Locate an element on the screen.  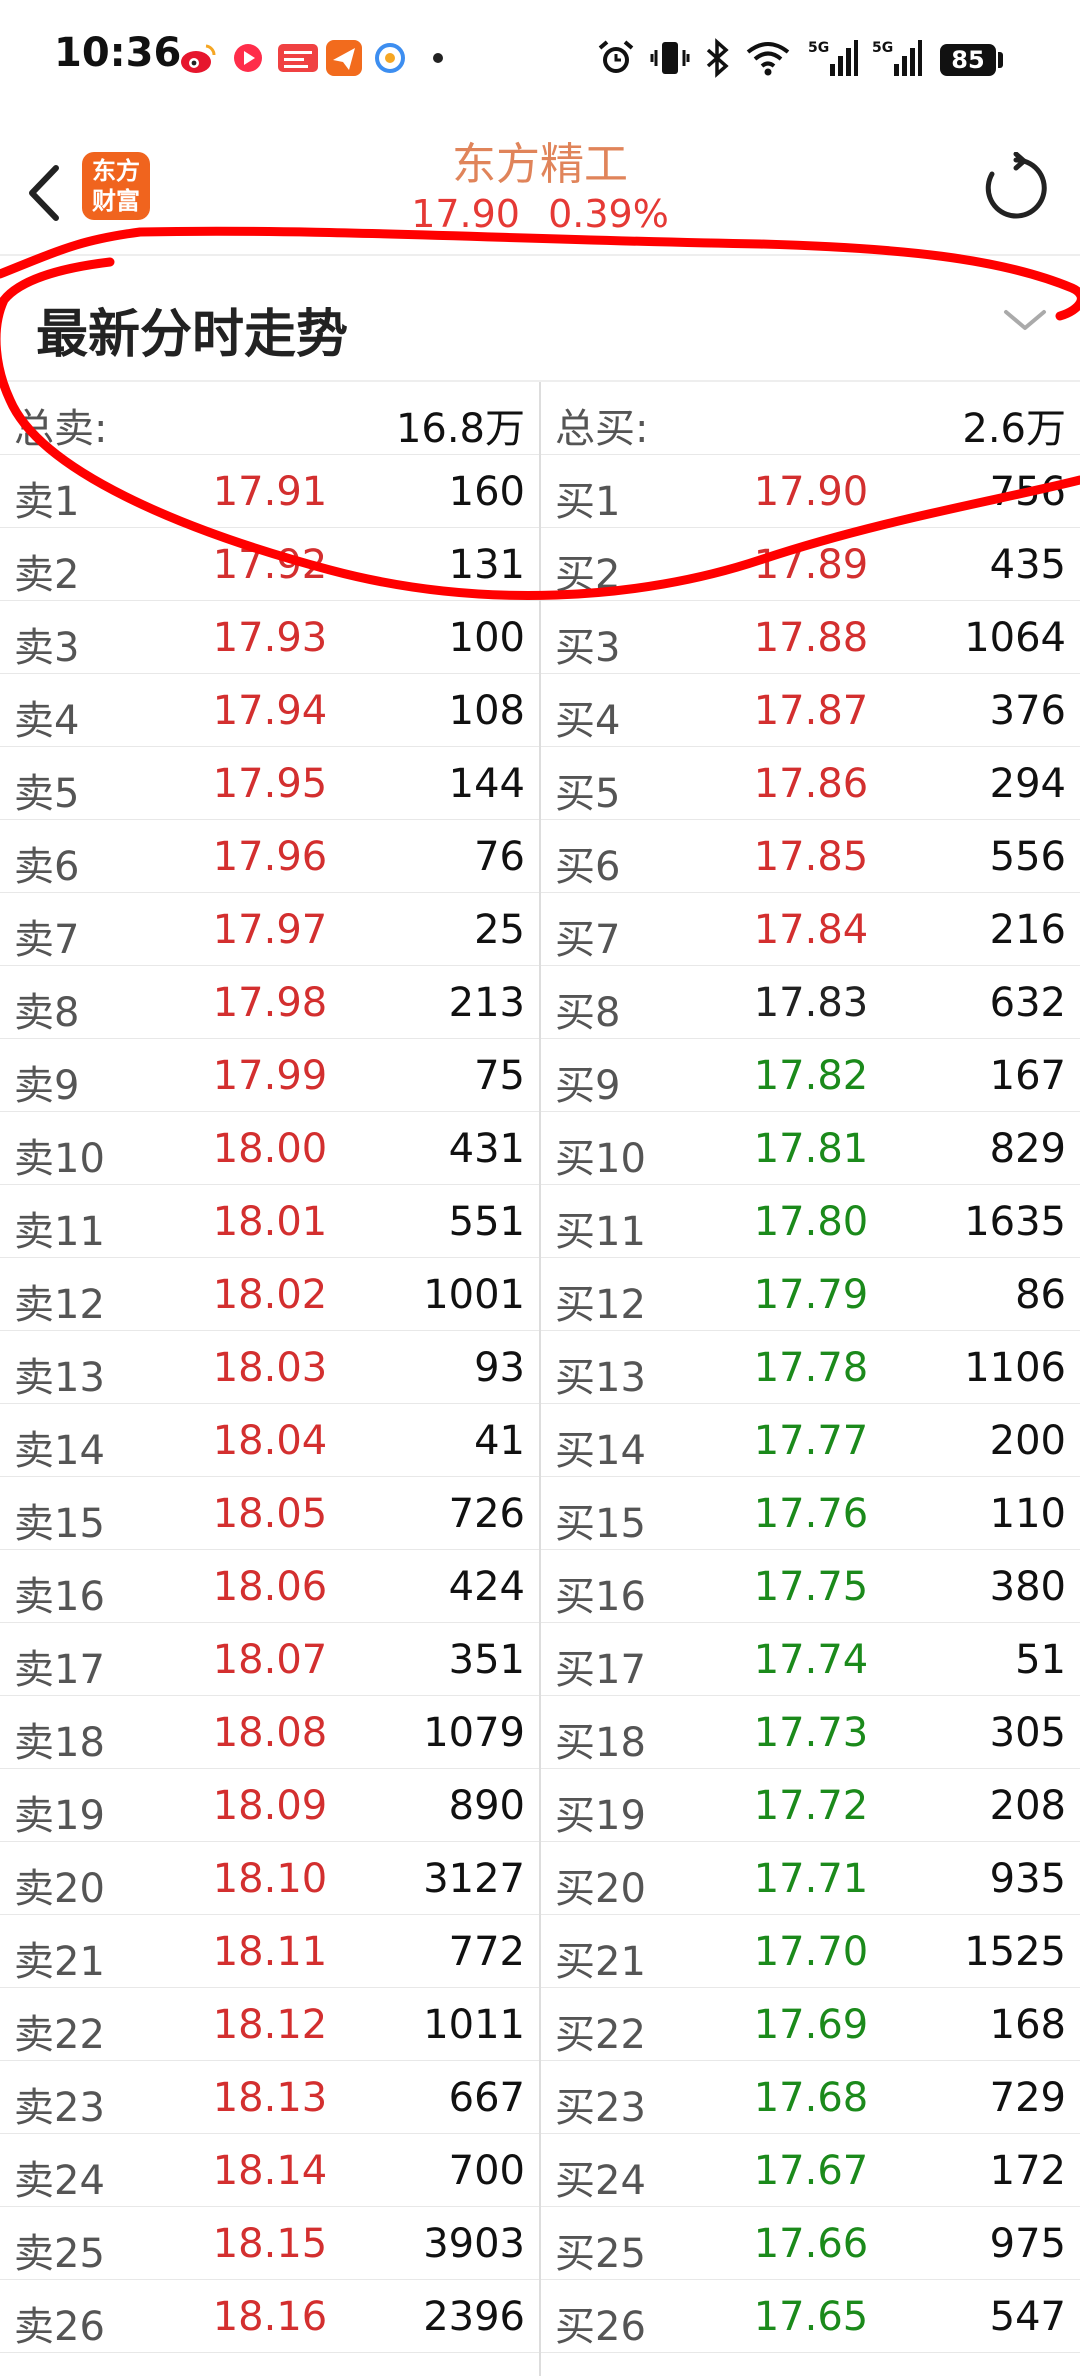
buy-volume: 172 is located at coordinates (1027, 2171).